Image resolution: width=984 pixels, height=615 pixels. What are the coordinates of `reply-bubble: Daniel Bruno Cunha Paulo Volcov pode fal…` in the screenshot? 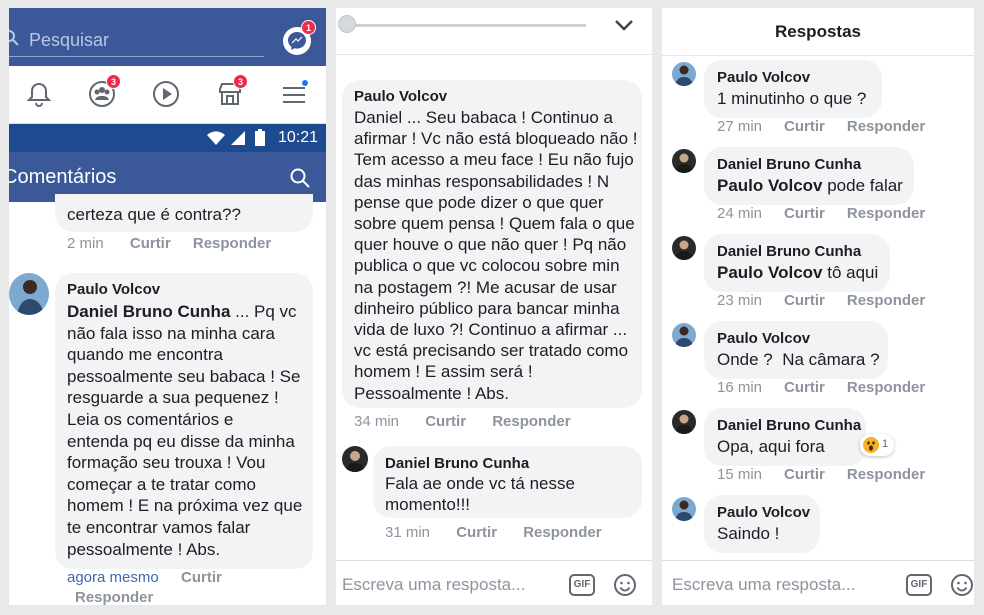 It's located at (809, 176).